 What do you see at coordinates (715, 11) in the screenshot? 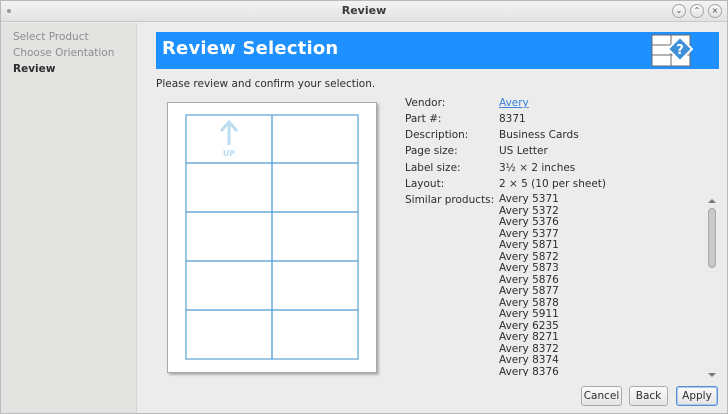
I see `close-icon: ×` at bounding box center [715, 11].